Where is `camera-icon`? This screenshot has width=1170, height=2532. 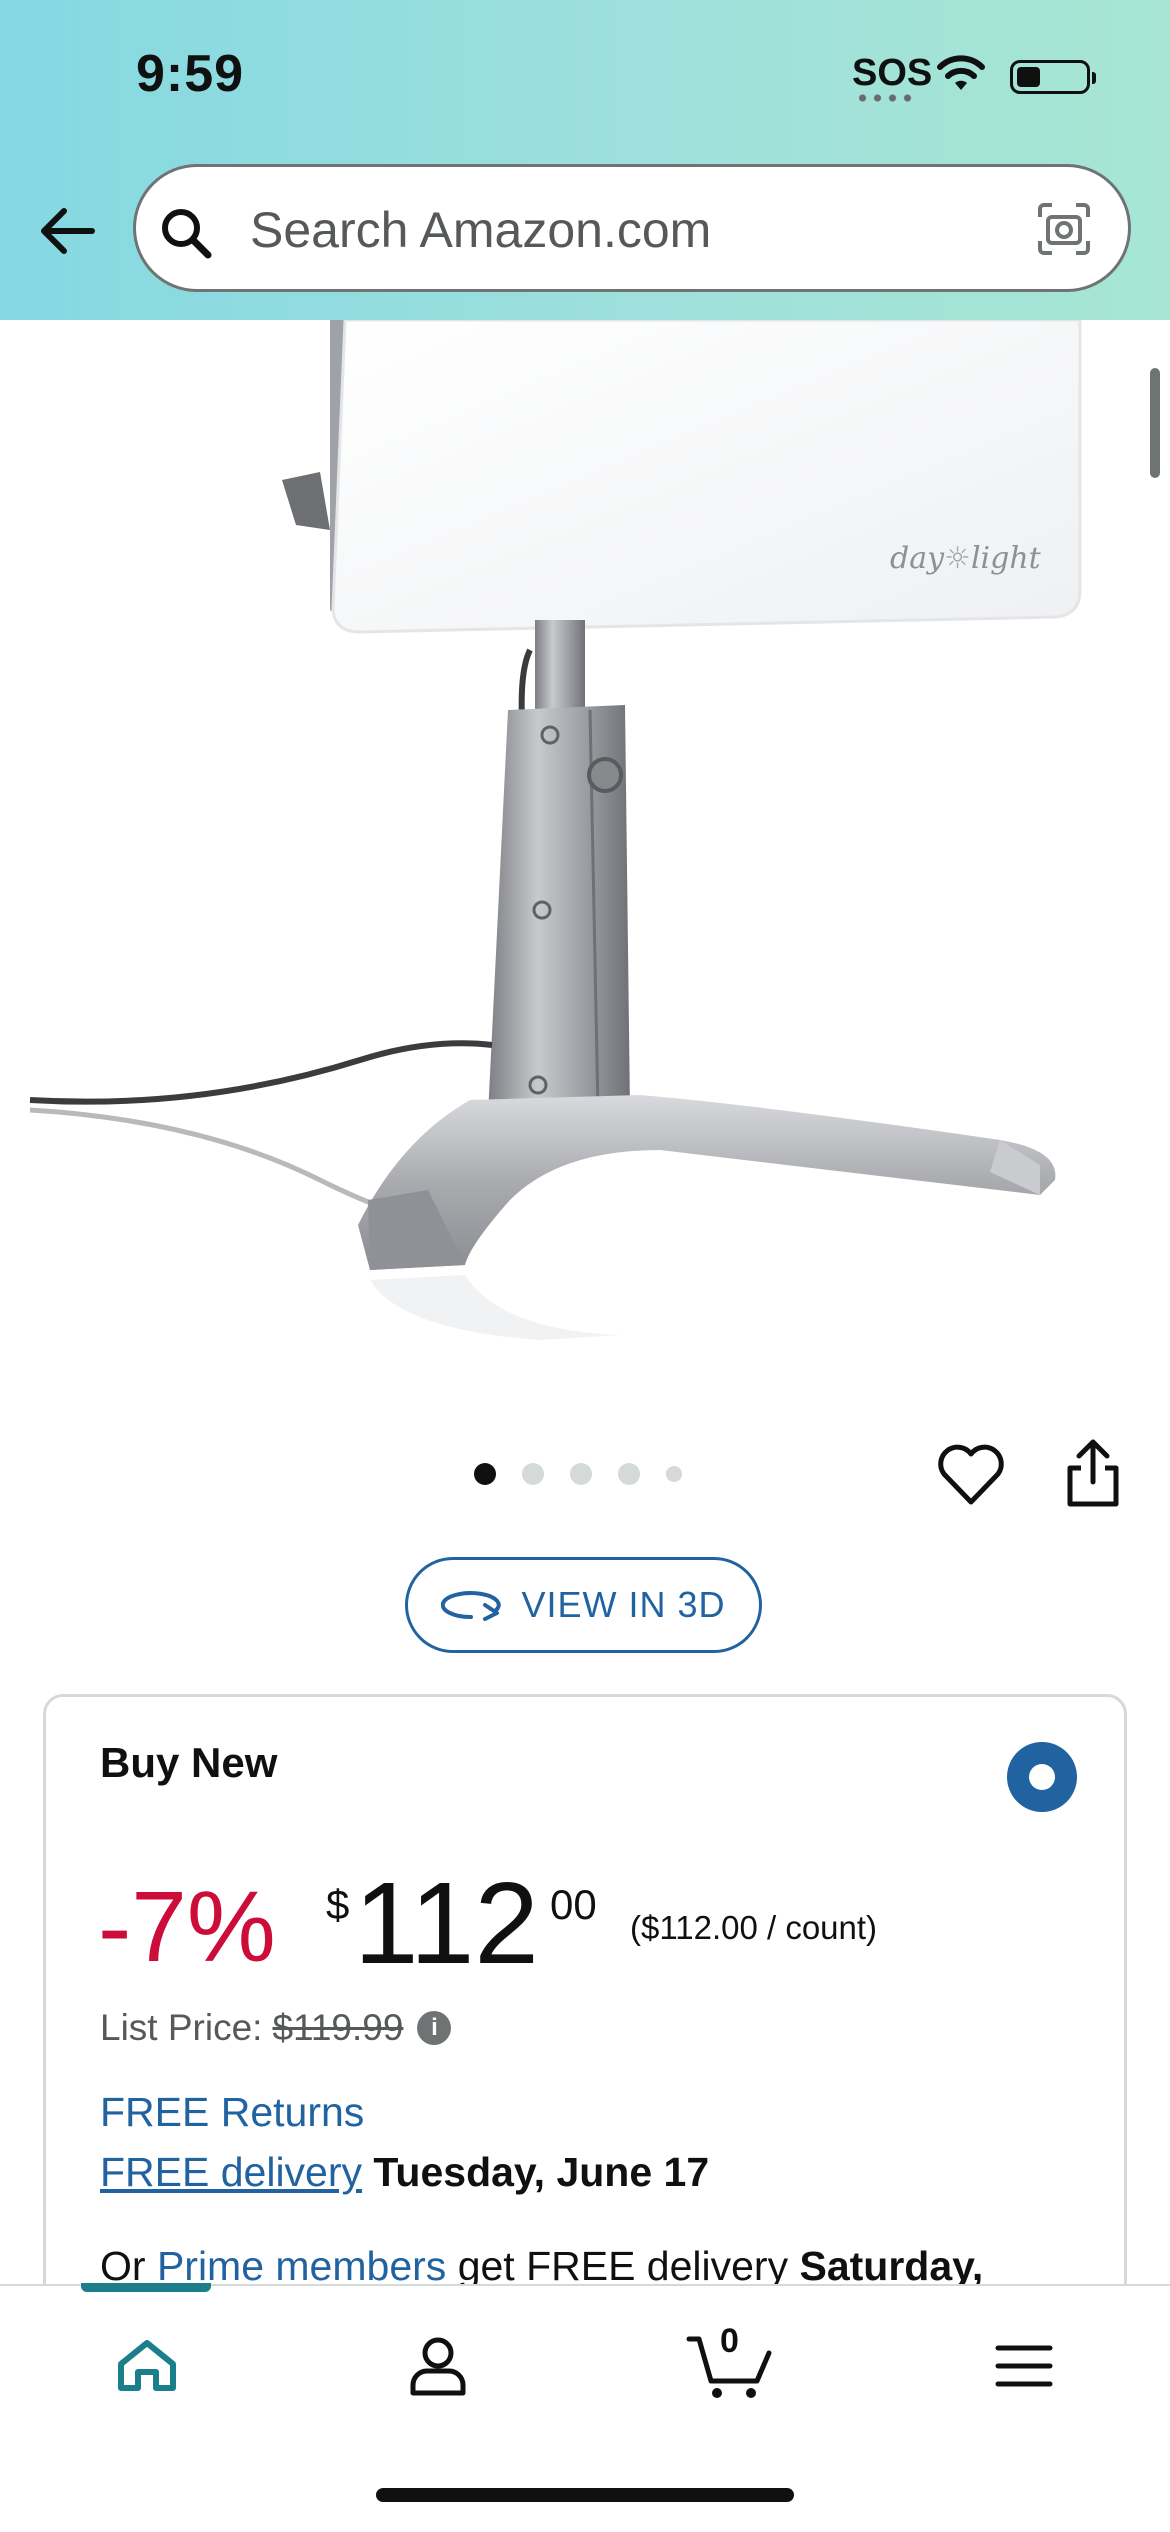
camera-icon is located at coordinates (1064, 229).